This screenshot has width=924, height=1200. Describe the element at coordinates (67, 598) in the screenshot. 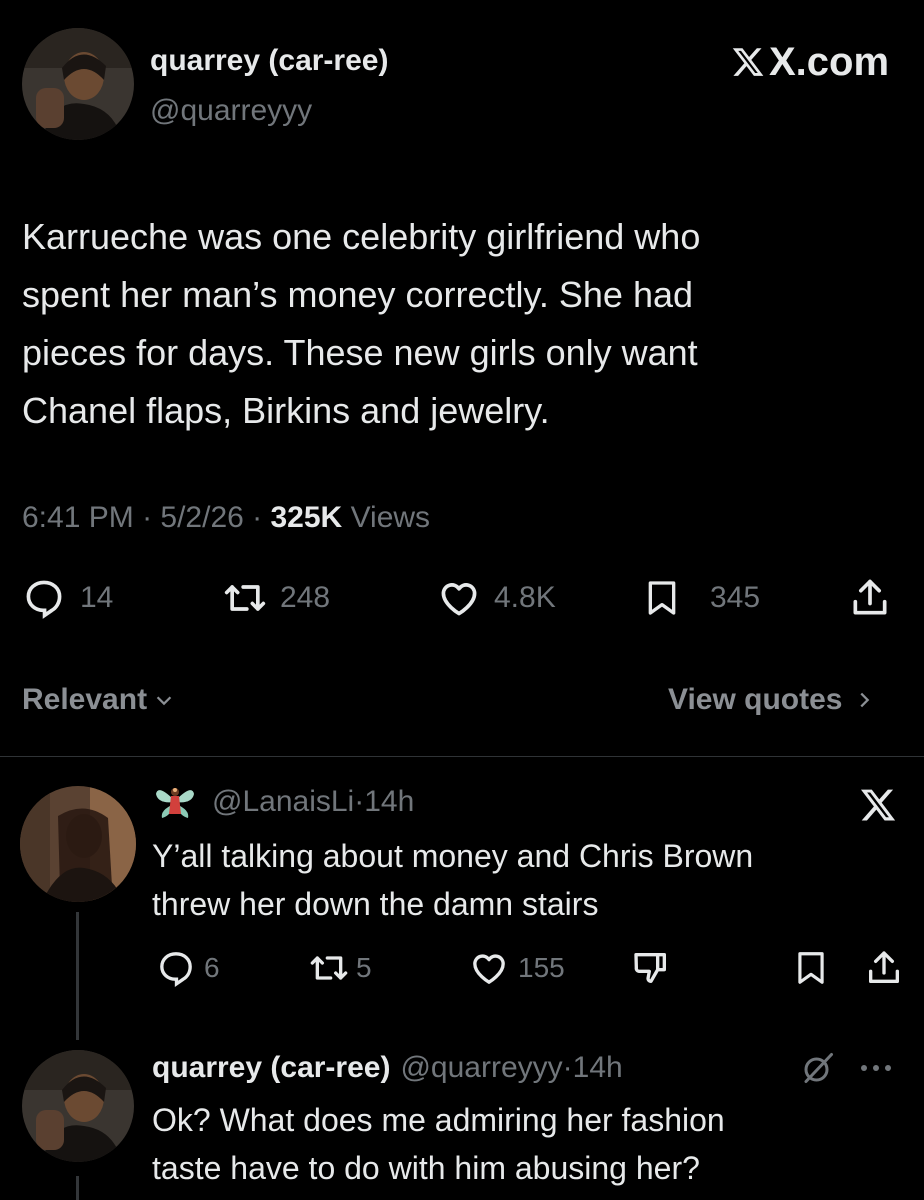

I see `reply-button: 14` at that location.